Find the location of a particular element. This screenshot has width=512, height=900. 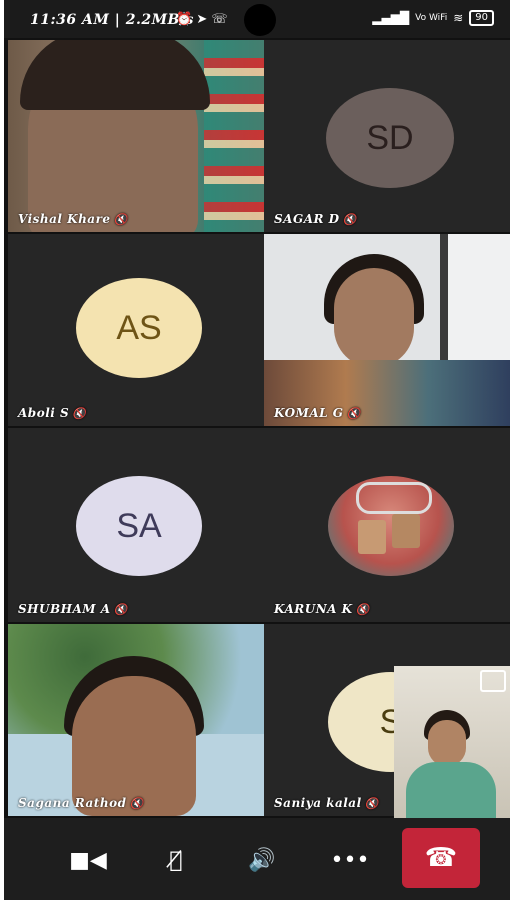

keychain-figure-right is located at coordinates (406, 531).